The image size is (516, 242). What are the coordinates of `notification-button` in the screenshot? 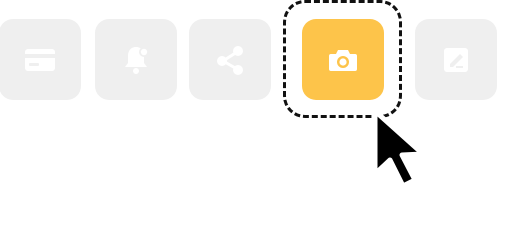 It's located at (136, 59).